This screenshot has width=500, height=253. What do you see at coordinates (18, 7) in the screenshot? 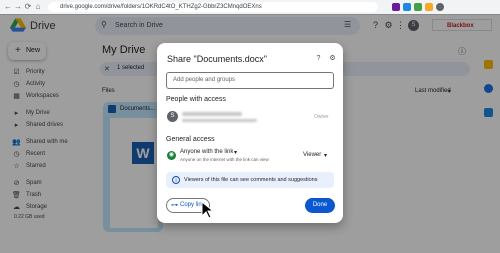
I see `forward-icon: →` at bounding box center [18, 7].